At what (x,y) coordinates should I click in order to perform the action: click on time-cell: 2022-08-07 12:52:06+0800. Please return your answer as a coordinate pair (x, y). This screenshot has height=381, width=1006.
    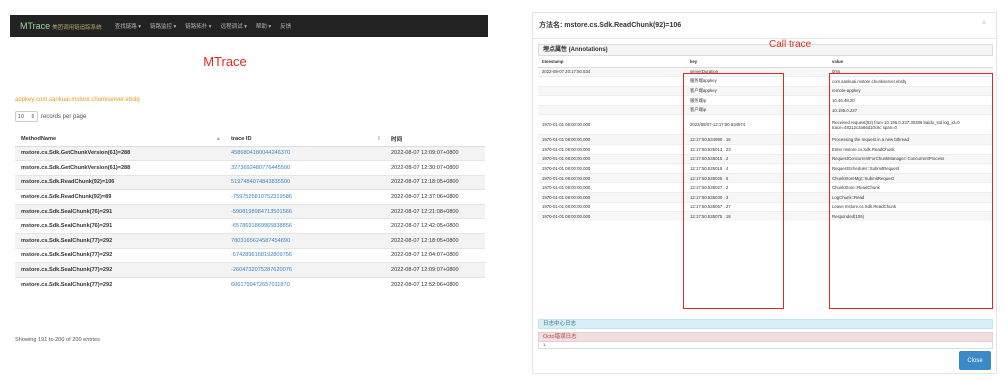
    Looking at the image, I should click on (435, 284).